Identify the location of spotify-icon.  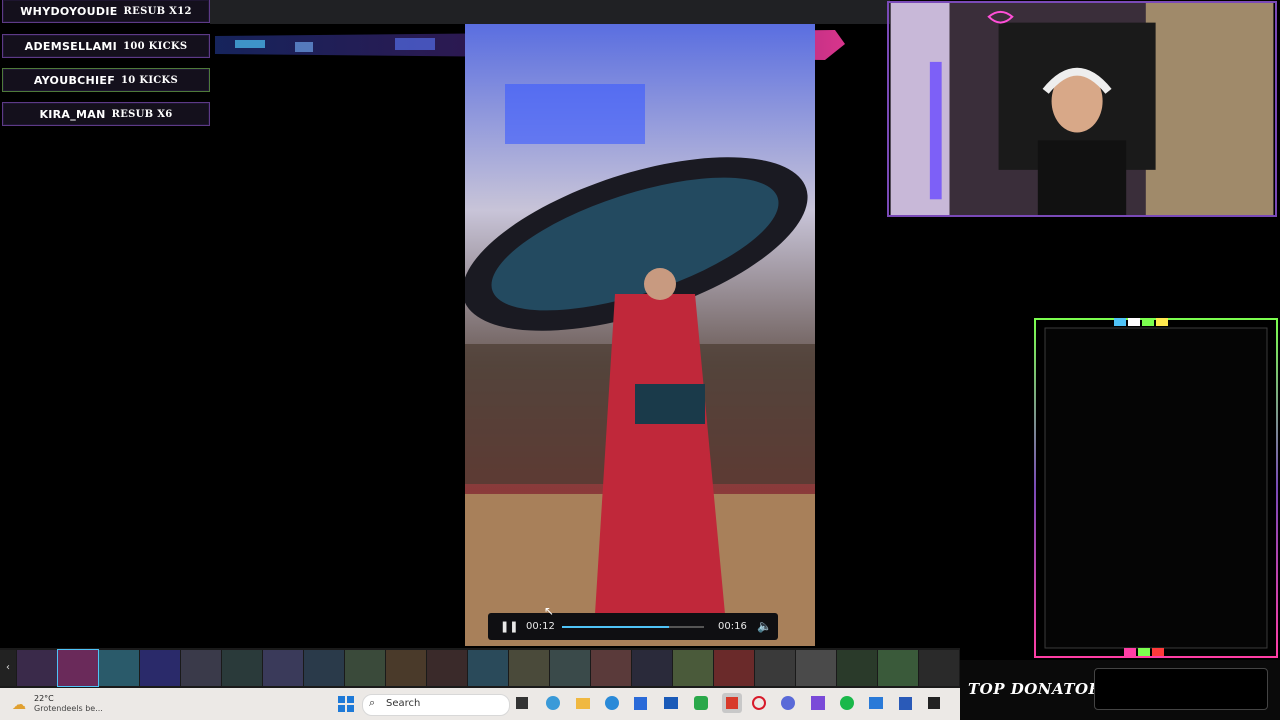
(847, 703).